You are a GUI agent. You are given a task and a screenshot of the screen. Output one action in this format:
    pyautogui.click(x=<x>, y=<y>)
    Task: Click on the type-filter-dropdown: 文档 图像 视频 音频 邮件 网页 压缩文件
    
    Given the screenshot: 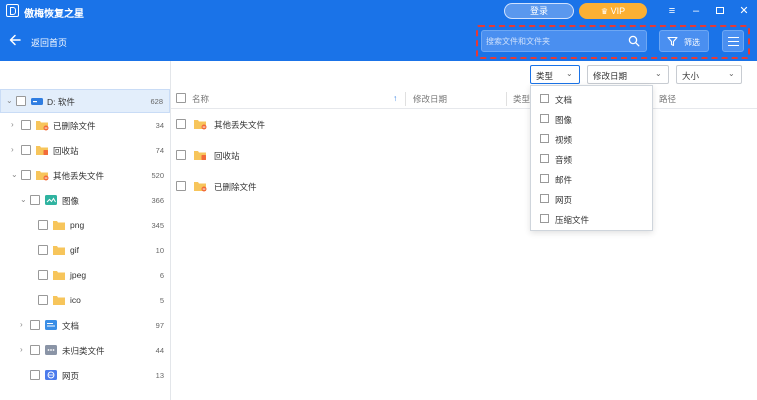 What is the action you would take?
    pyautogui.click(x=591, y=158)
    